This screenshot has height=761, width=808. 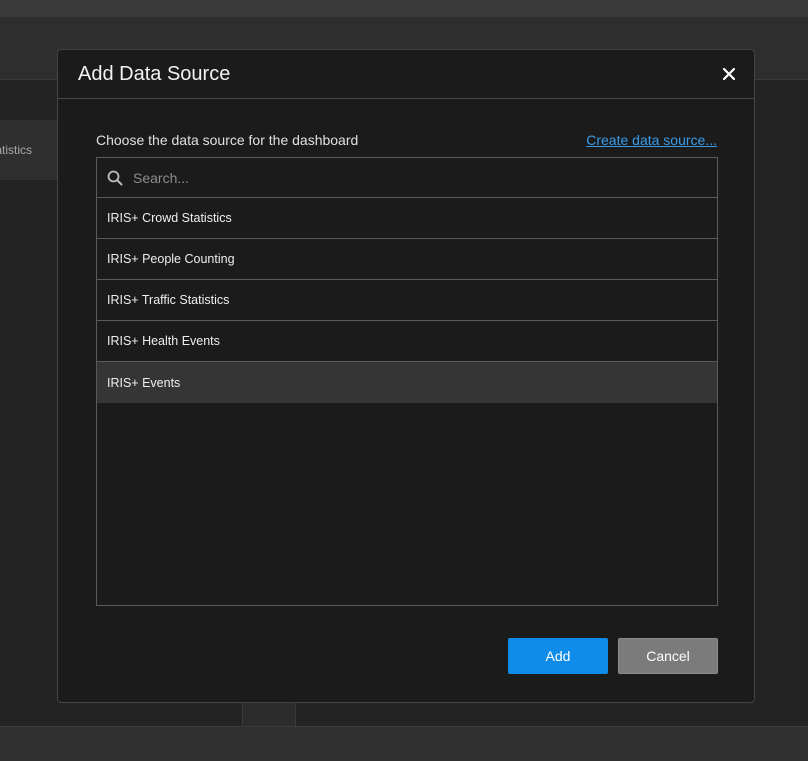 I want to click on app-top-bar, so click(x=404, y=8).